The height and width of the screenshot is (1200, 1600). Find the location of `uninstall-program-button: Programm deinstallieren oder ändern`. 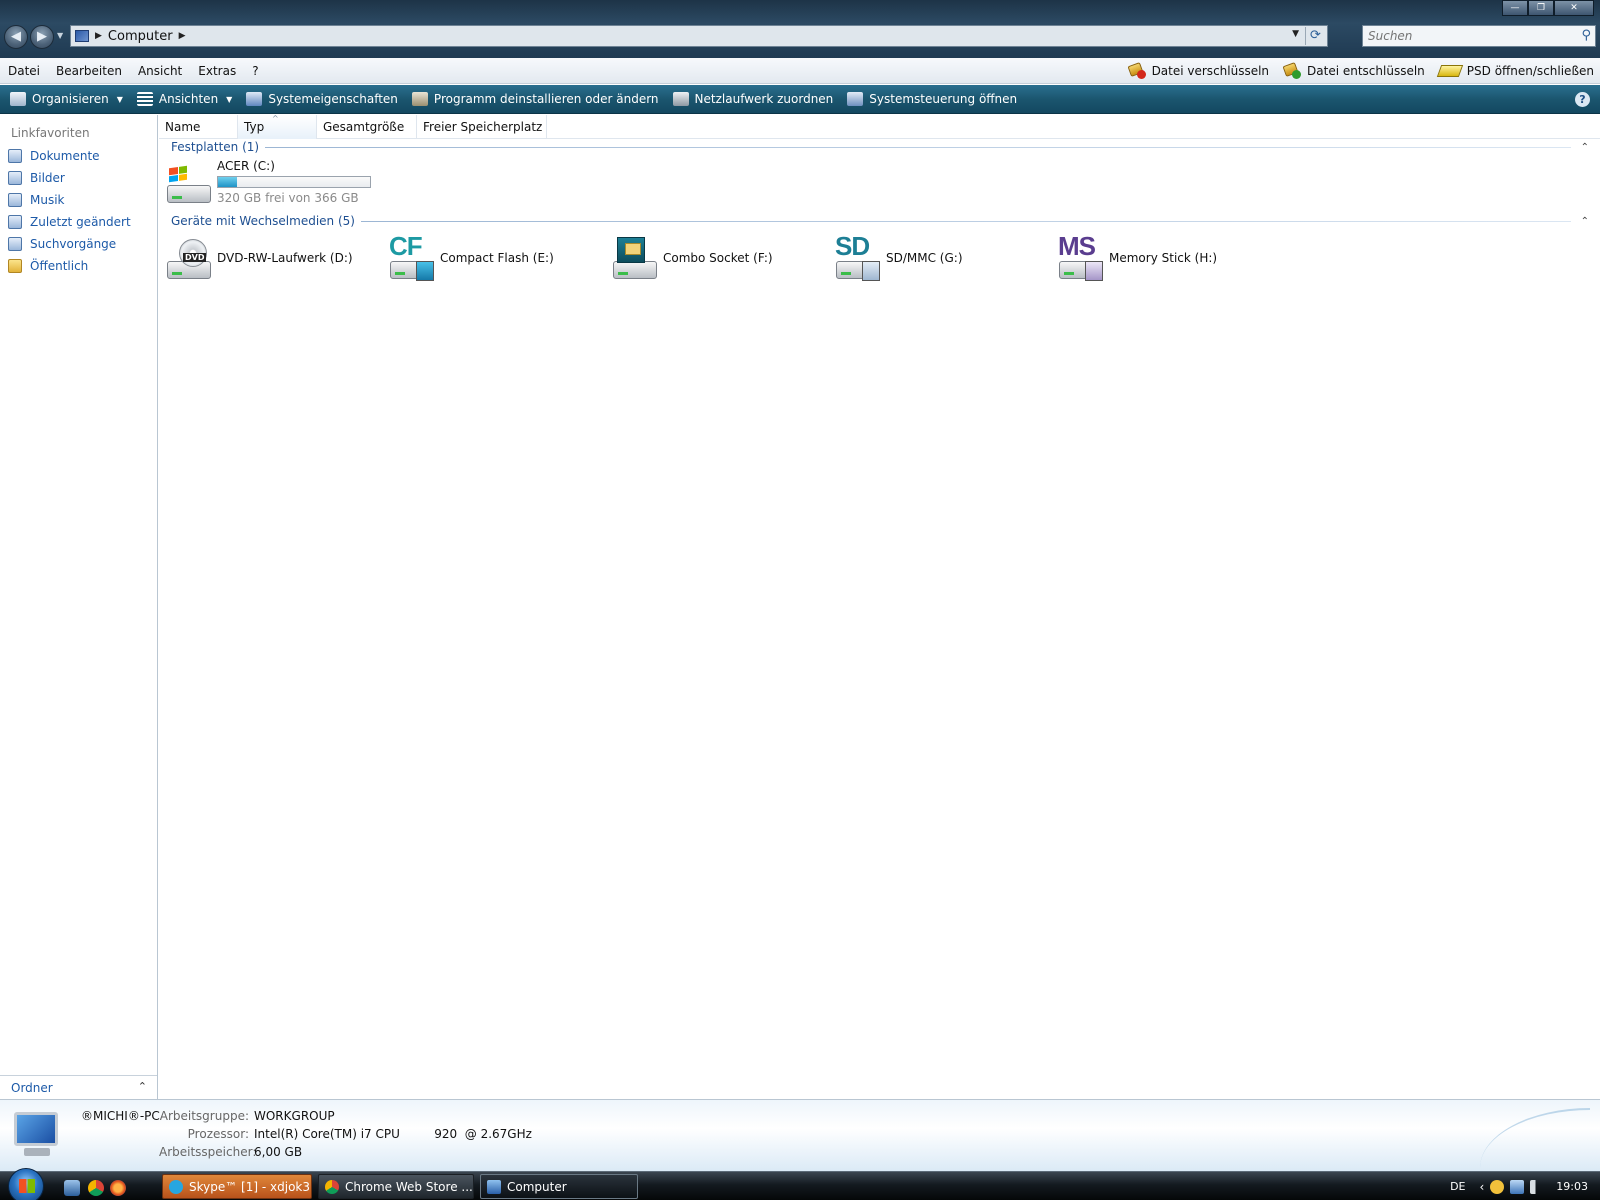

uninstall-program-button: Programm deinstallieren oder ändern is located at coordinates (535, 99).